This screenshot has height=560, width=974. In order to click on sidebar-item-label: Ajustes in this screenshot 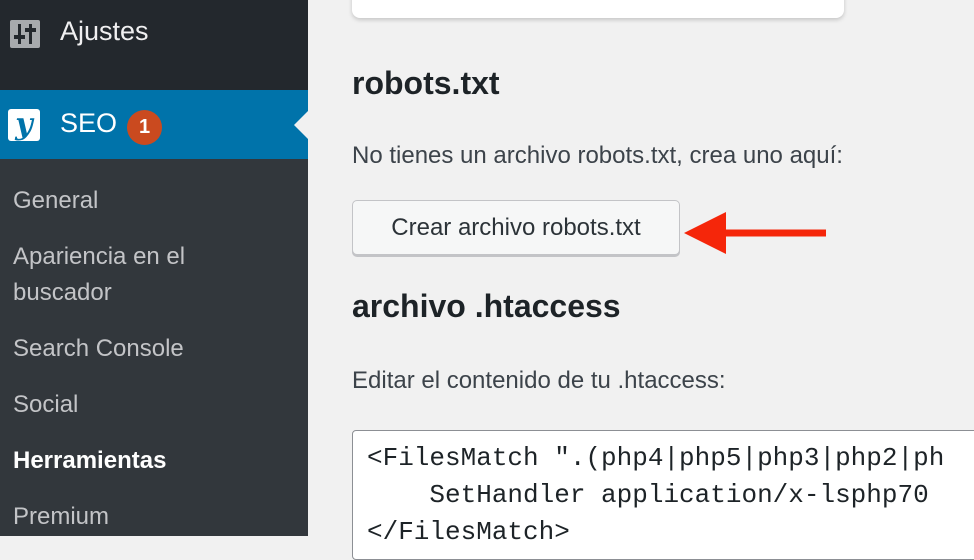, I will do `click(104, 31)`.